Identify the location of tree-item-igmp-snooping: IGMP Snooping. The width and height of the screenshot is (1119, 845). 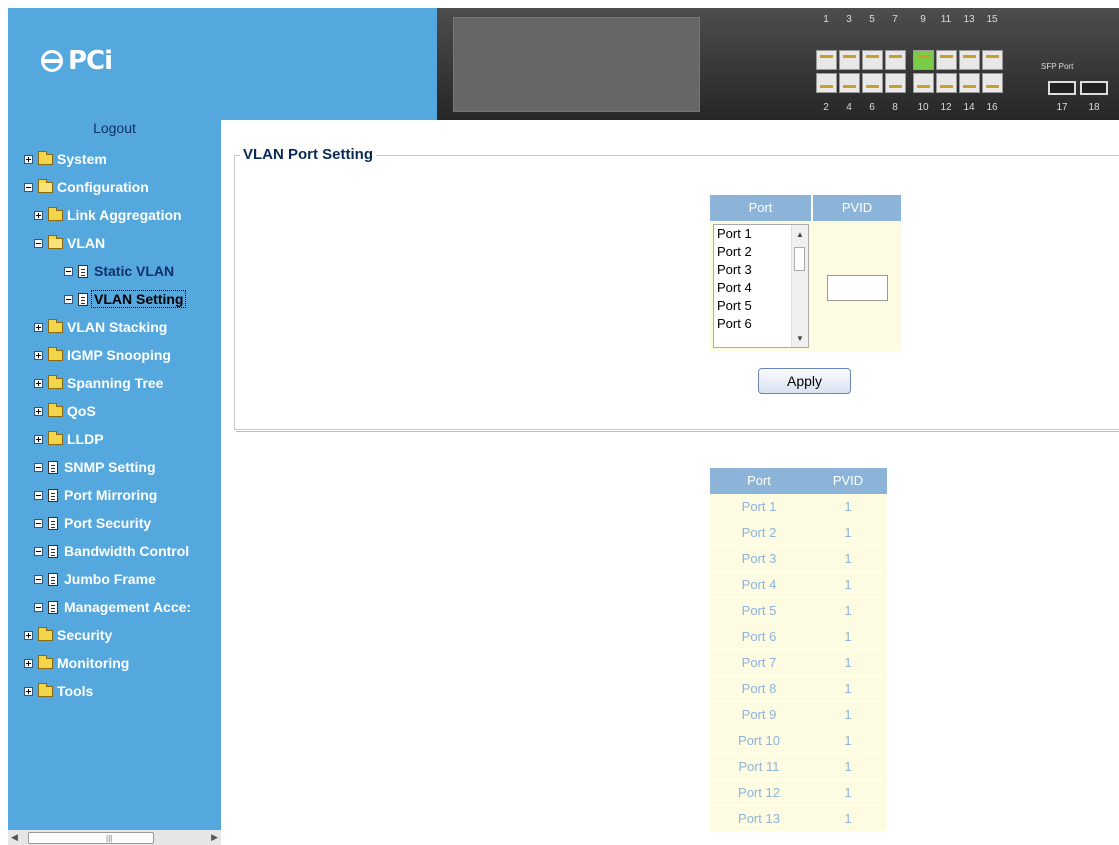
(102, 355).